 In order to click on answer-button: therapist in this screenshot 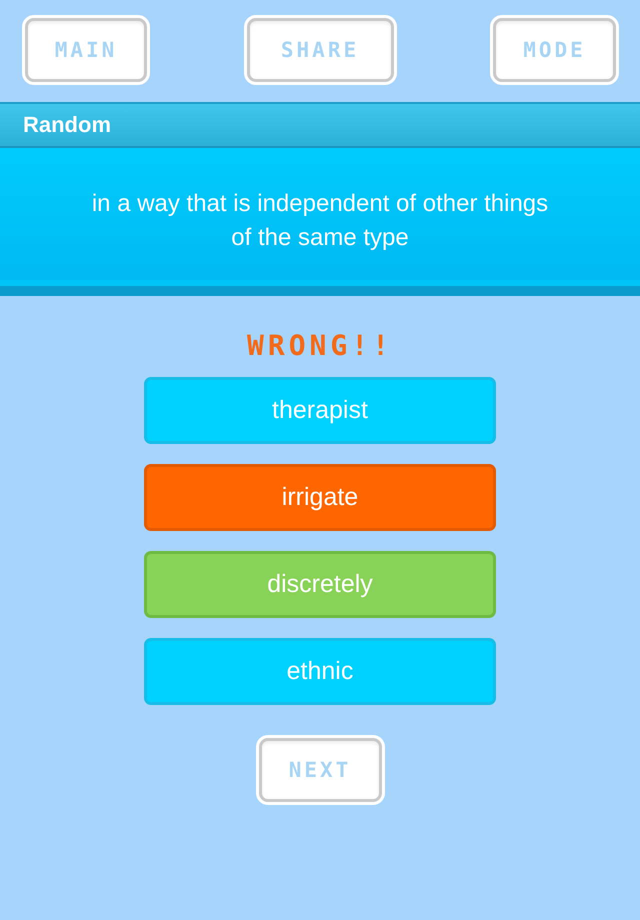, I will do `click(320, 410)`.